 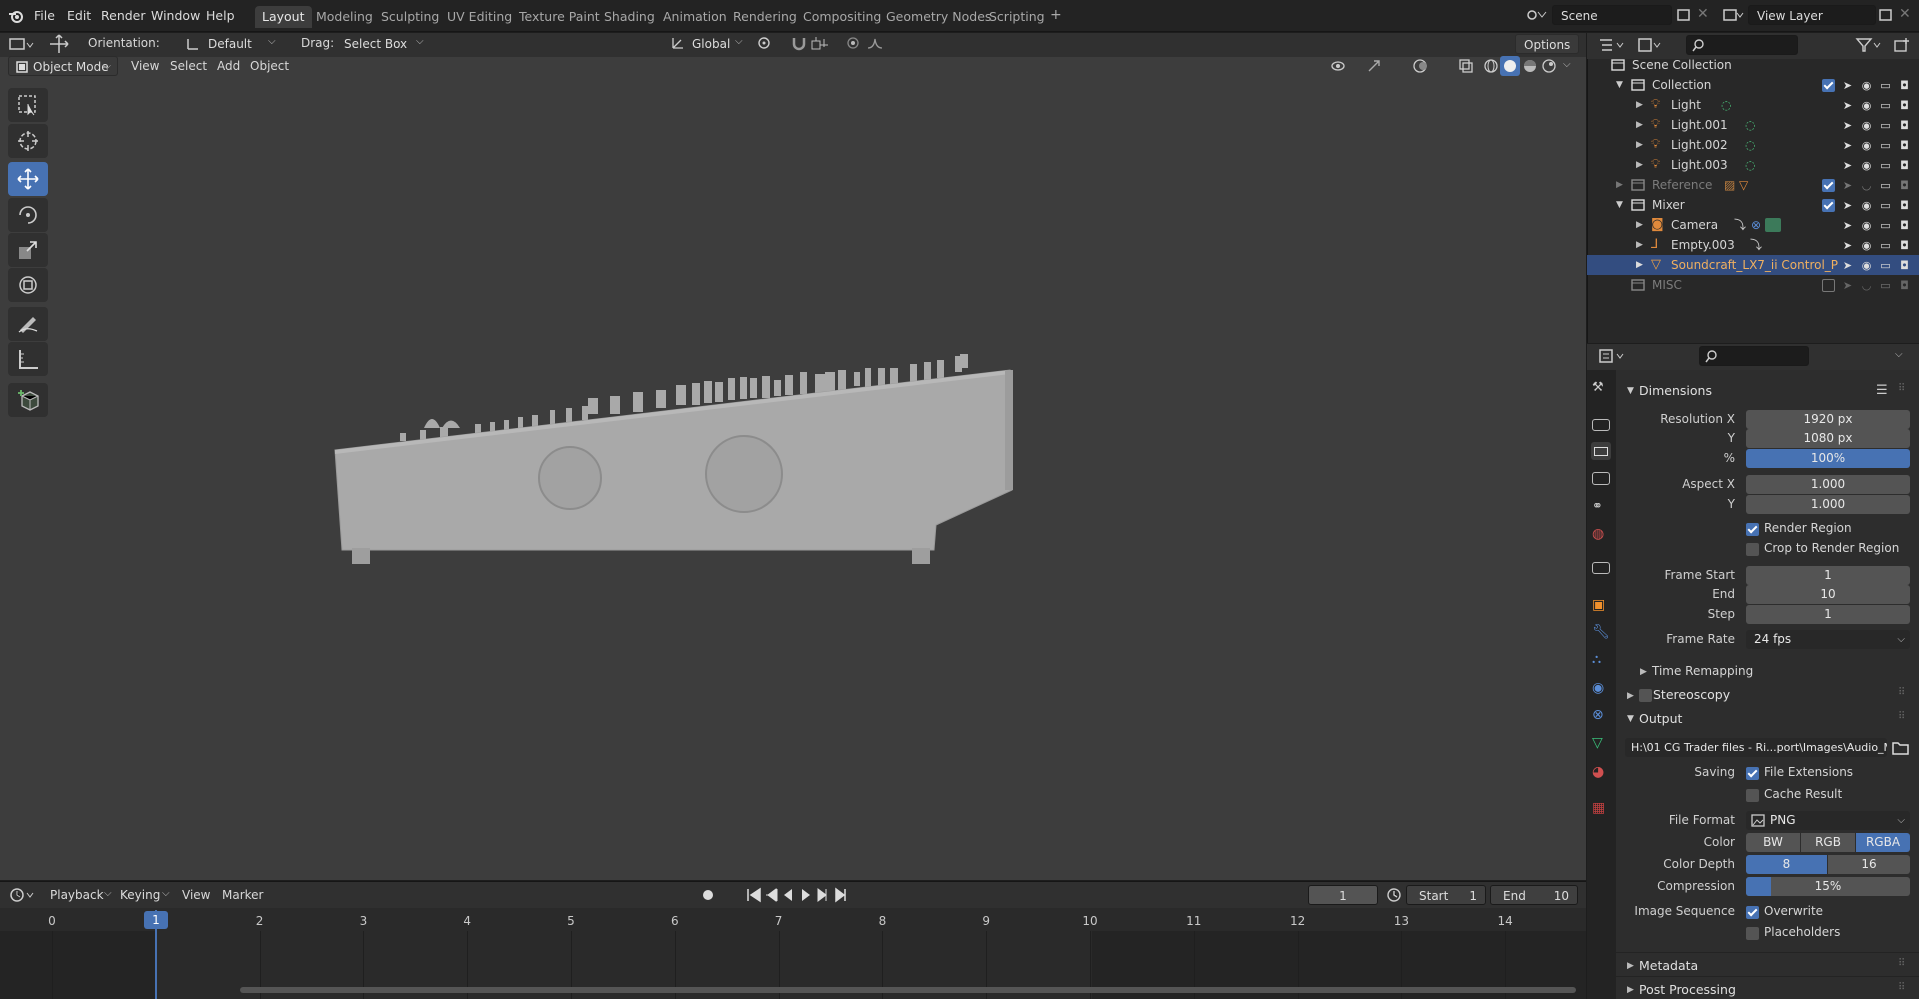 What do you see at coordinates (1828, 458) in the screenshot?
I see `resolution-percent-slider: 100%` at bounding box center [1828, 458].